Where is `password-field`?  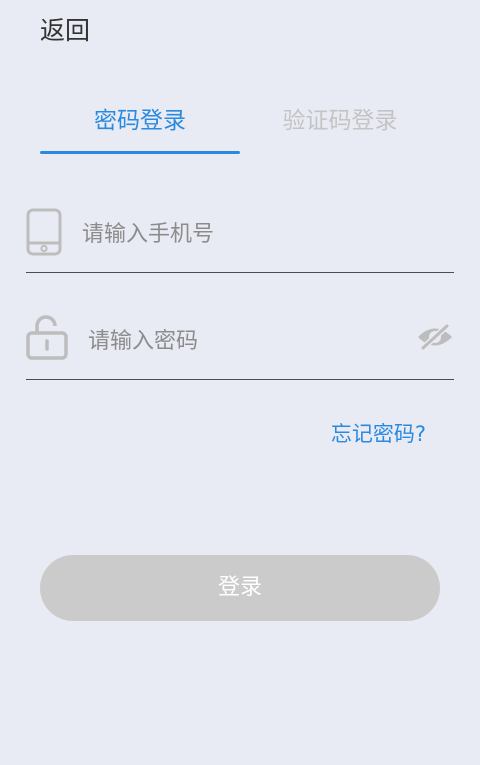 password-field is located at coordinates (240, 344).